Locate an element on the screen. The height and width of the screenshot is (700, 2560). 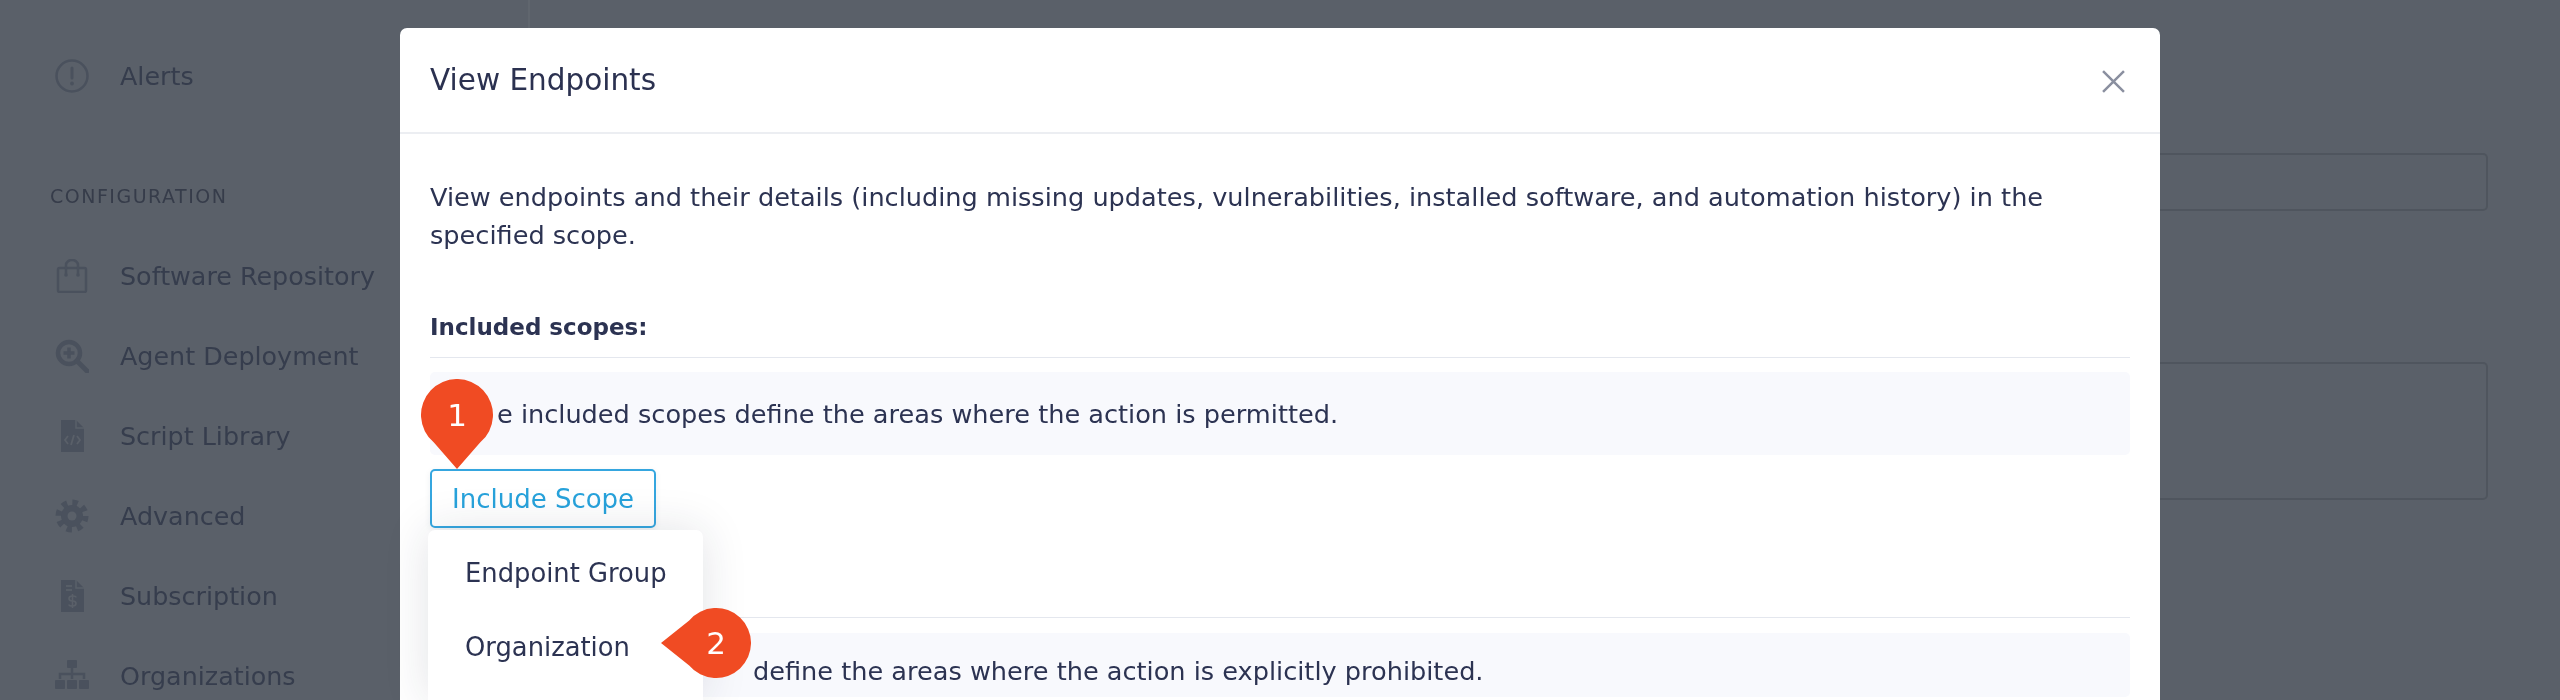
close-button is located at coordinates (2113, 81).